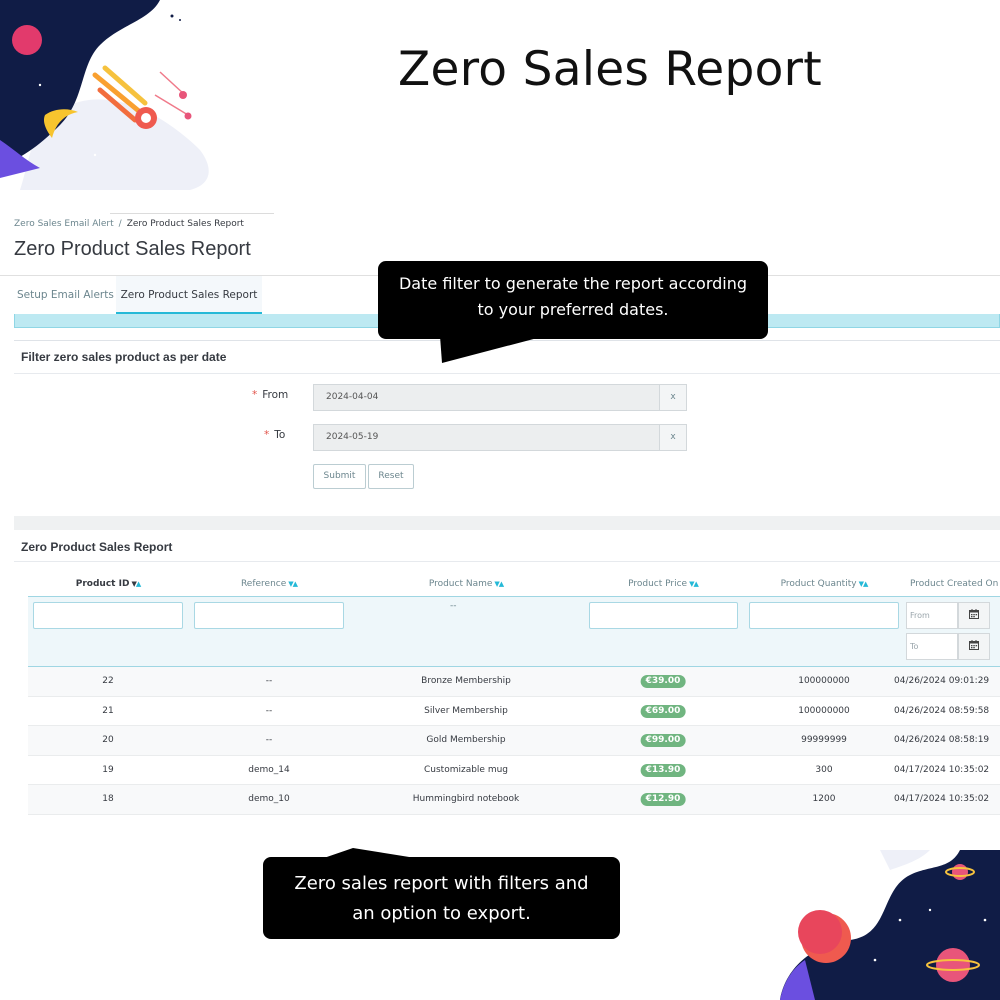  What do you see at coordinates (466, 584) in the screenshot?
I see `column-header-product-name: Product Name ▼▲` at bounding box center [466, 584].